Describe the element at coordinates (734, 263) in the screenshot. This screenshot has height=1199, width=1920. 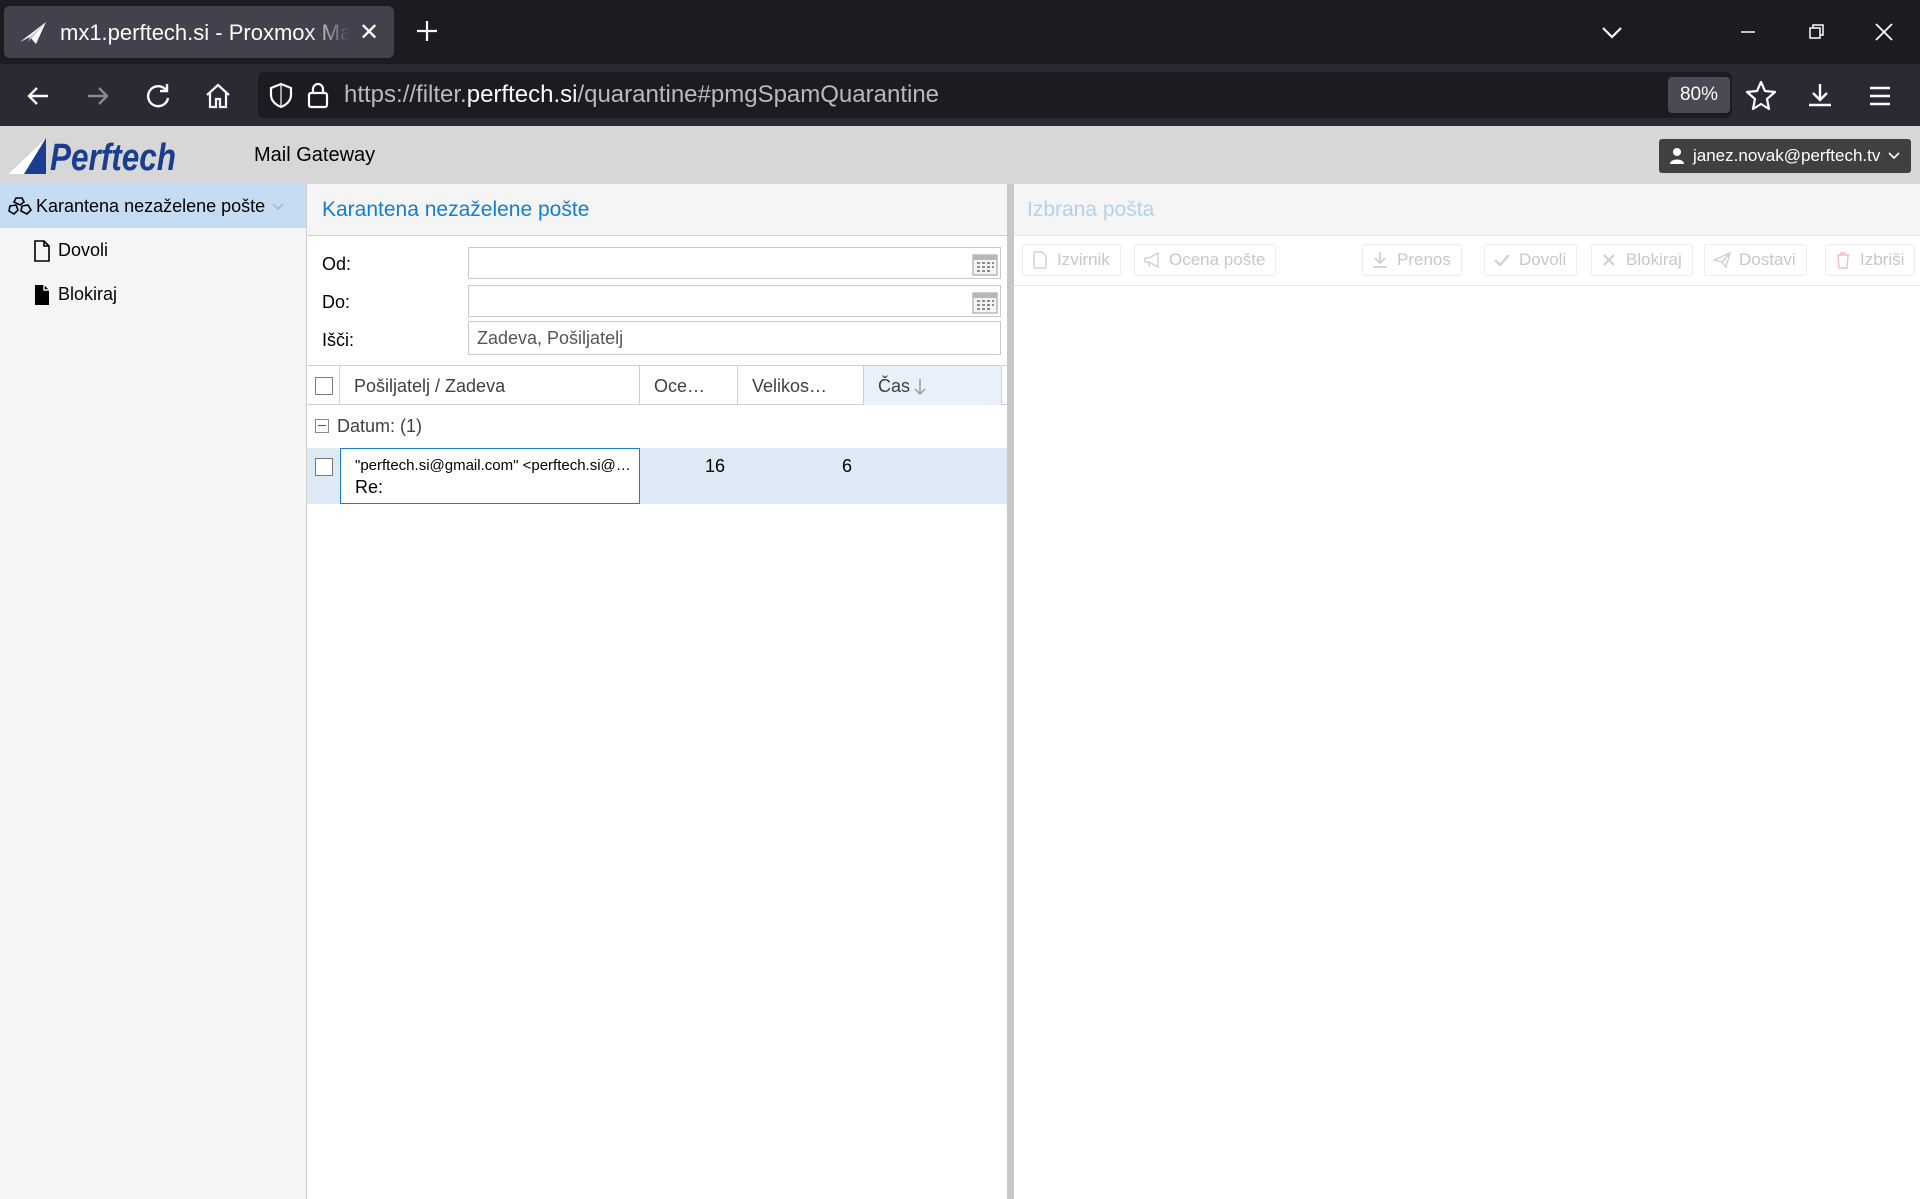
I see `from-date-field` at that location.